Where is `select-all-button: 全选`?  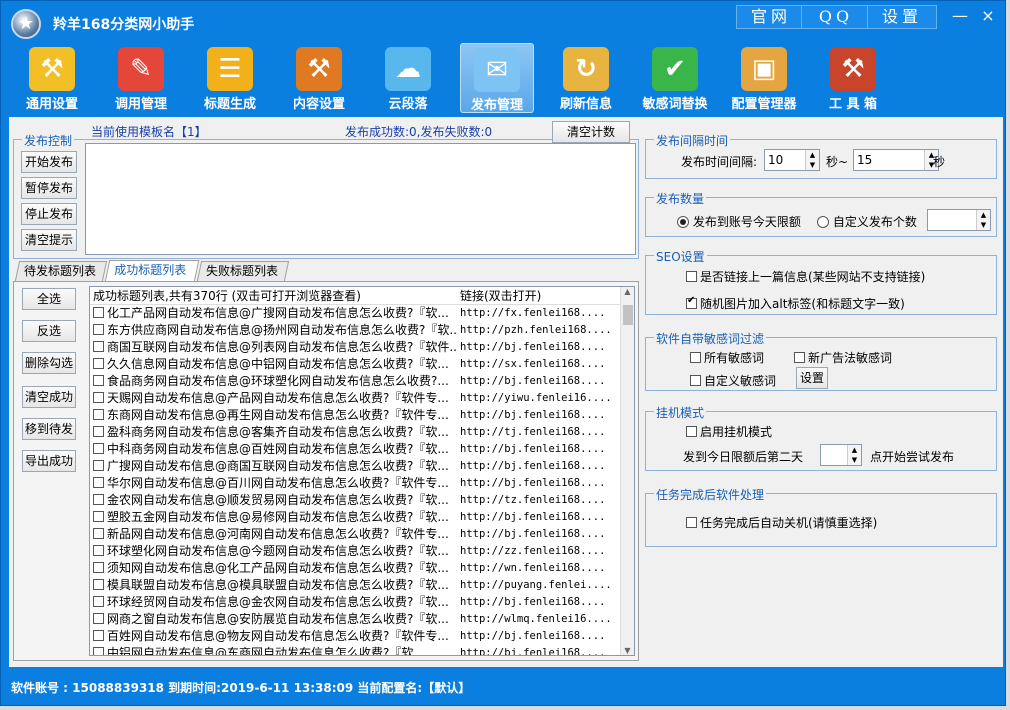
select-all-button: 全选 is located at coordinates (49, 299).